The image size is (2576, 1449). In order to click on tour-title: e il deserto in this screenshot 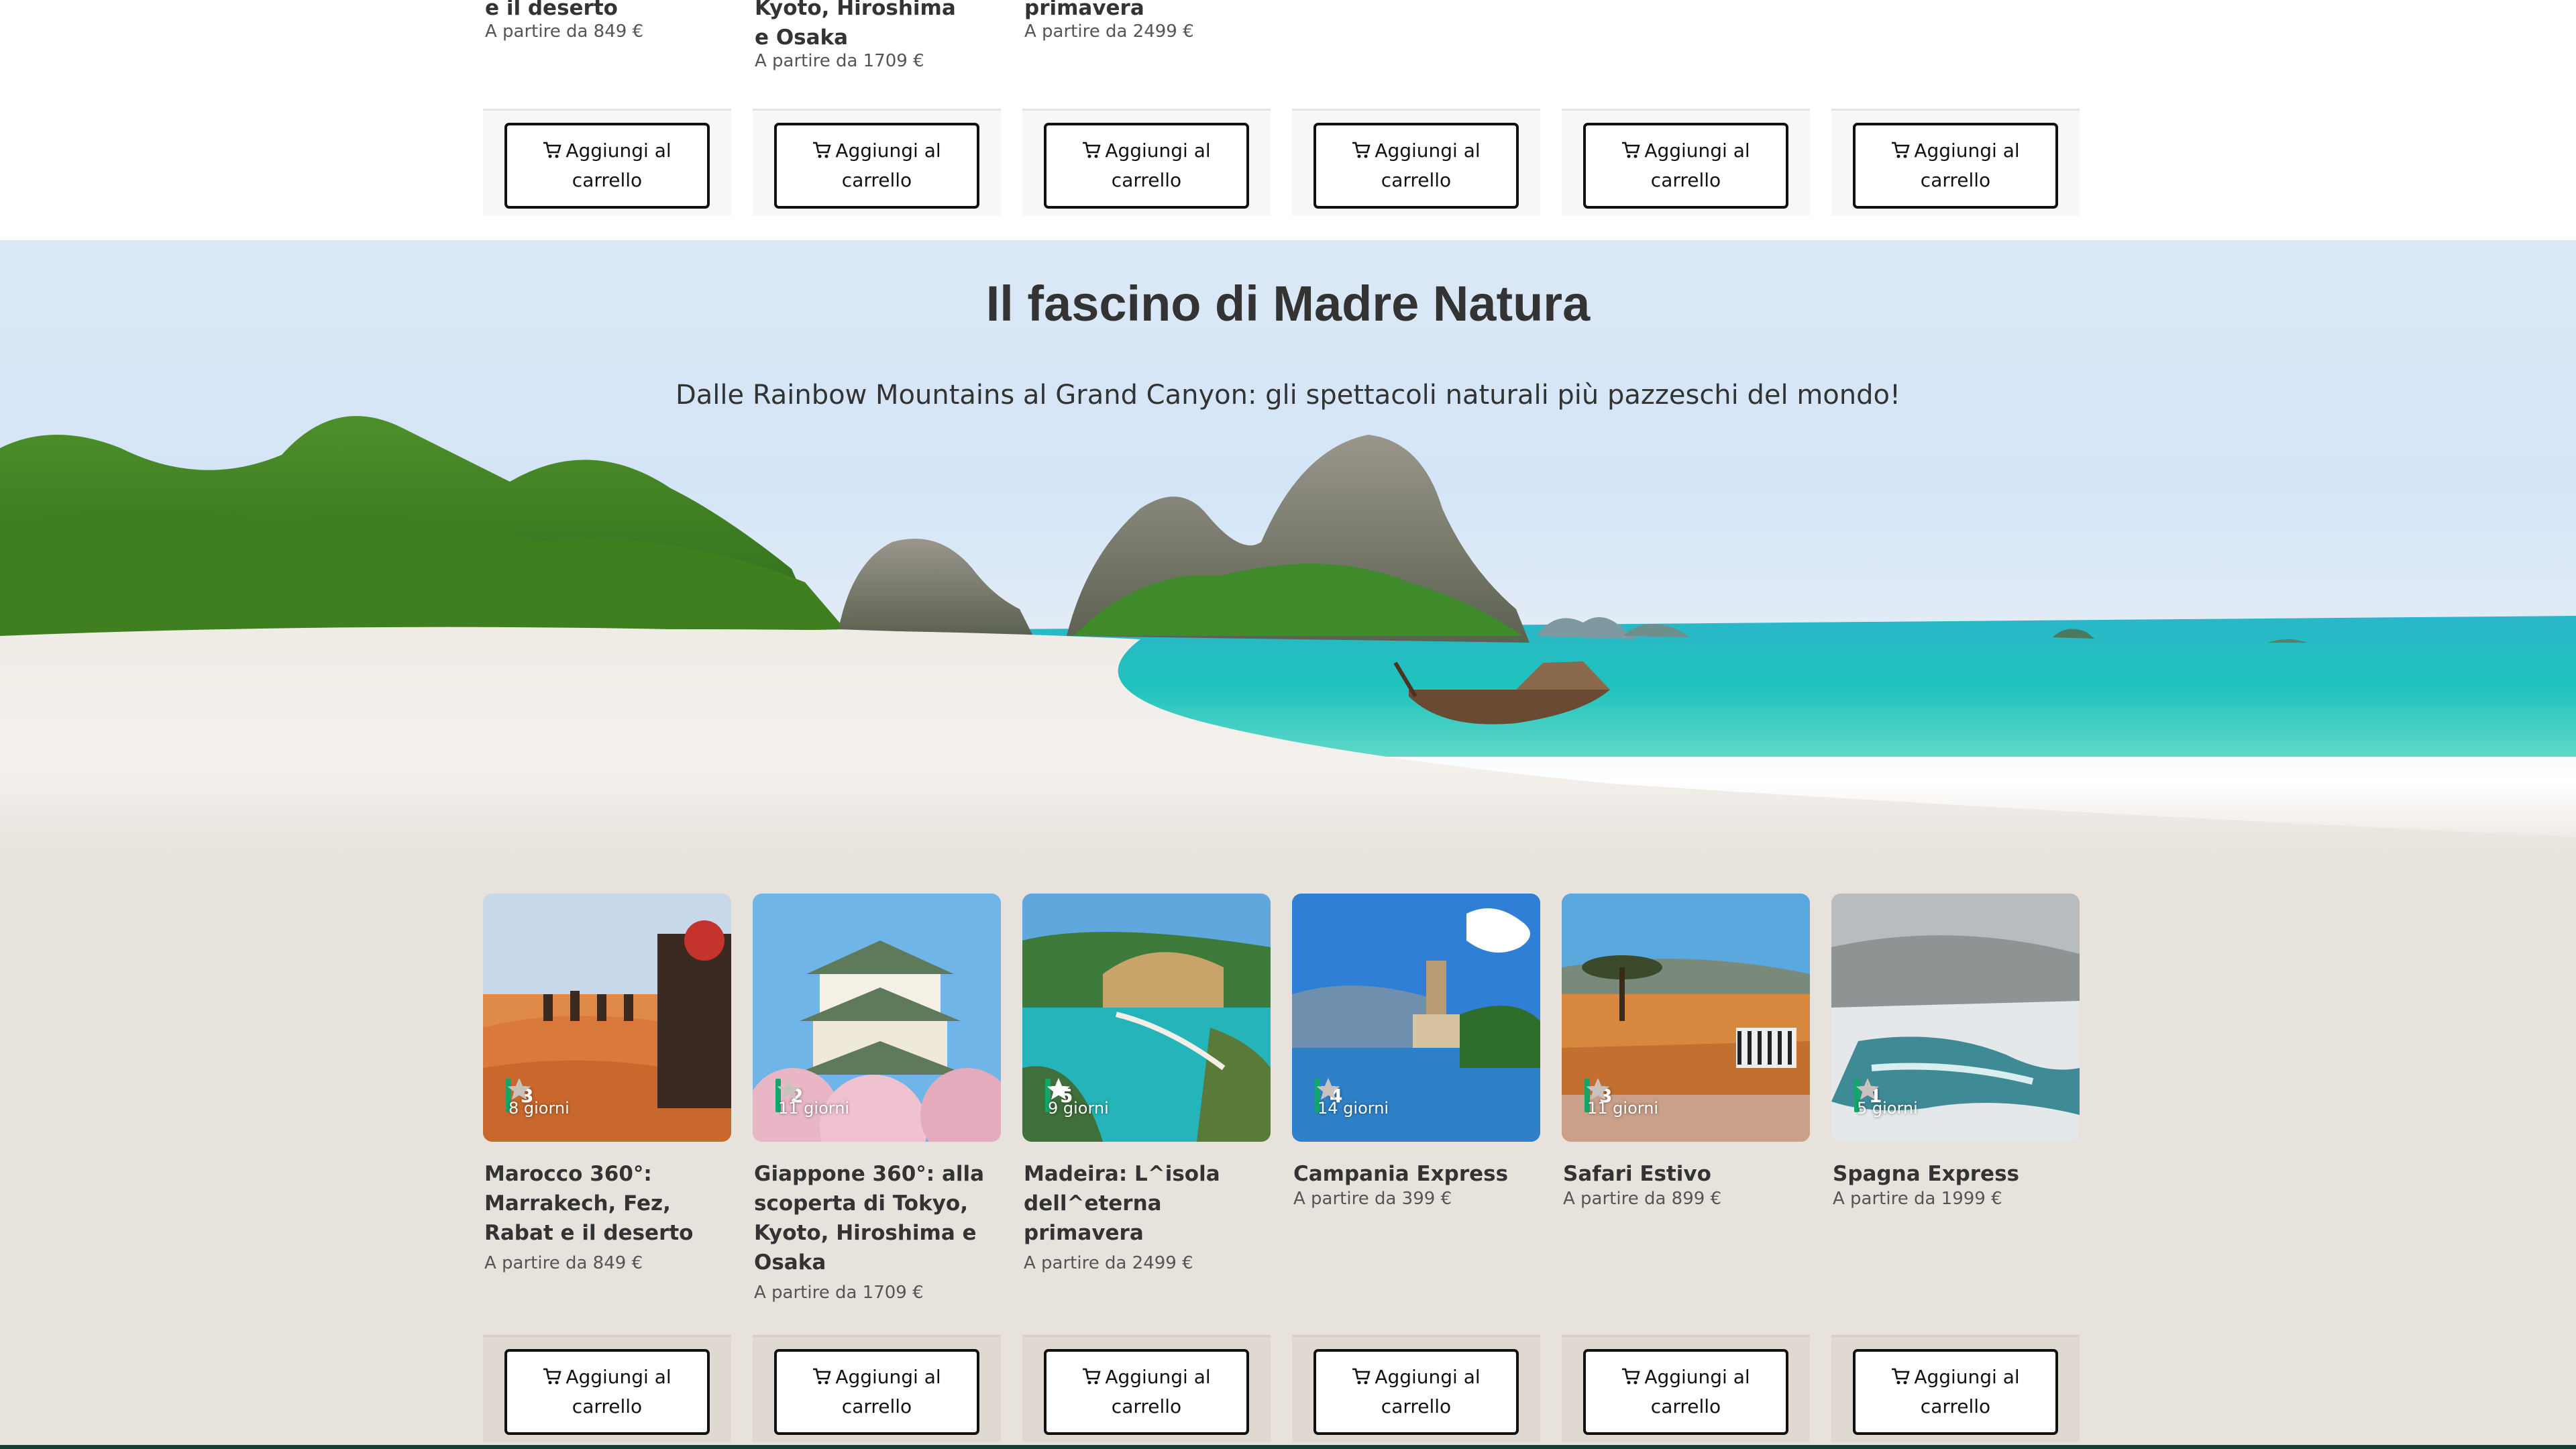, I will do `click(607, 11)`.